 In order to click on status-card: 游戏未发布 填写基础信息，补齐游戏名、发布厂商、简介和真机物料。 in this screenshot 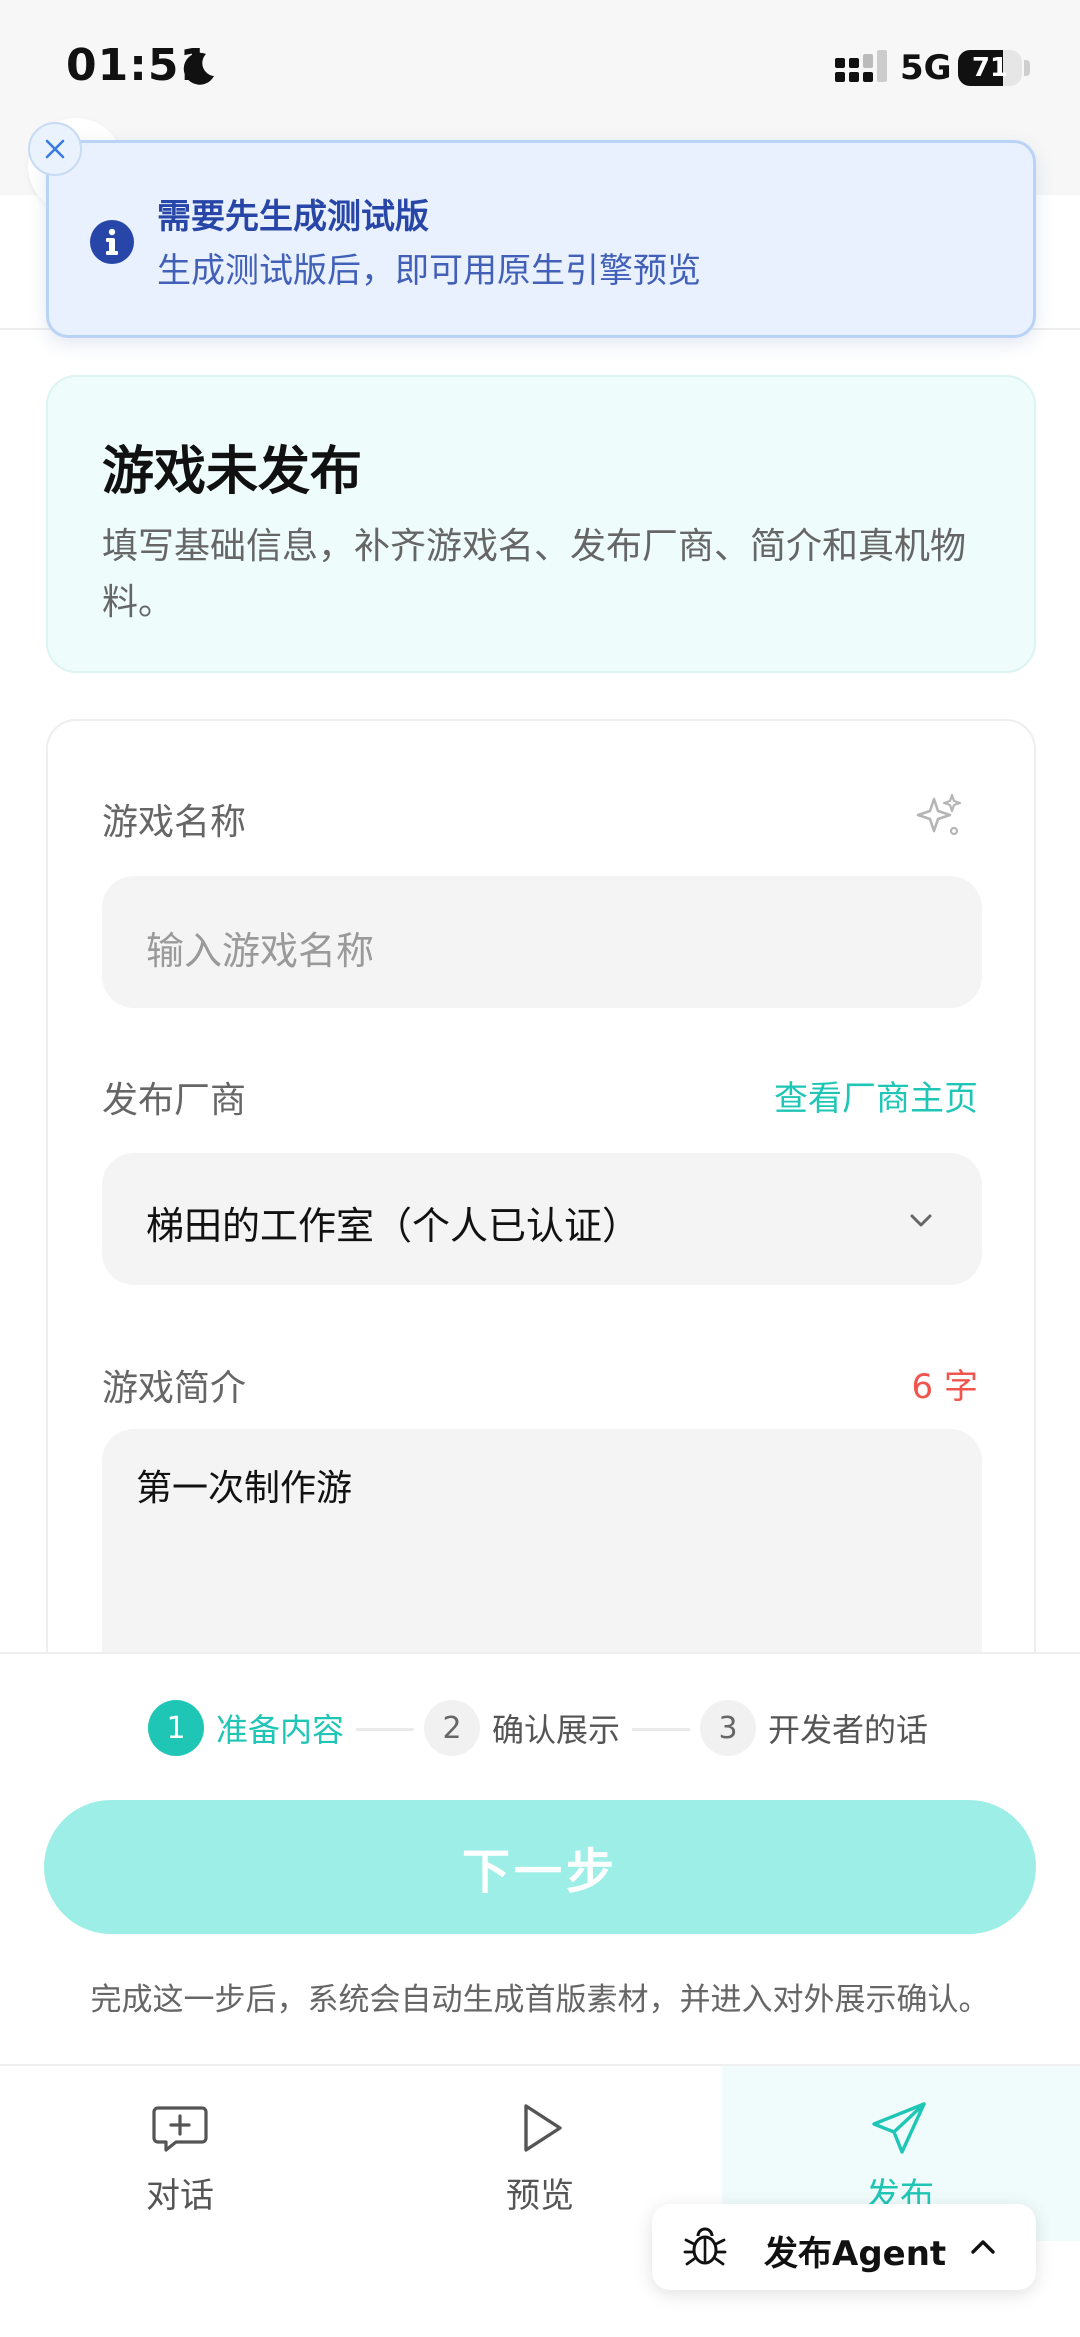, I will do `click(541, 524)`.